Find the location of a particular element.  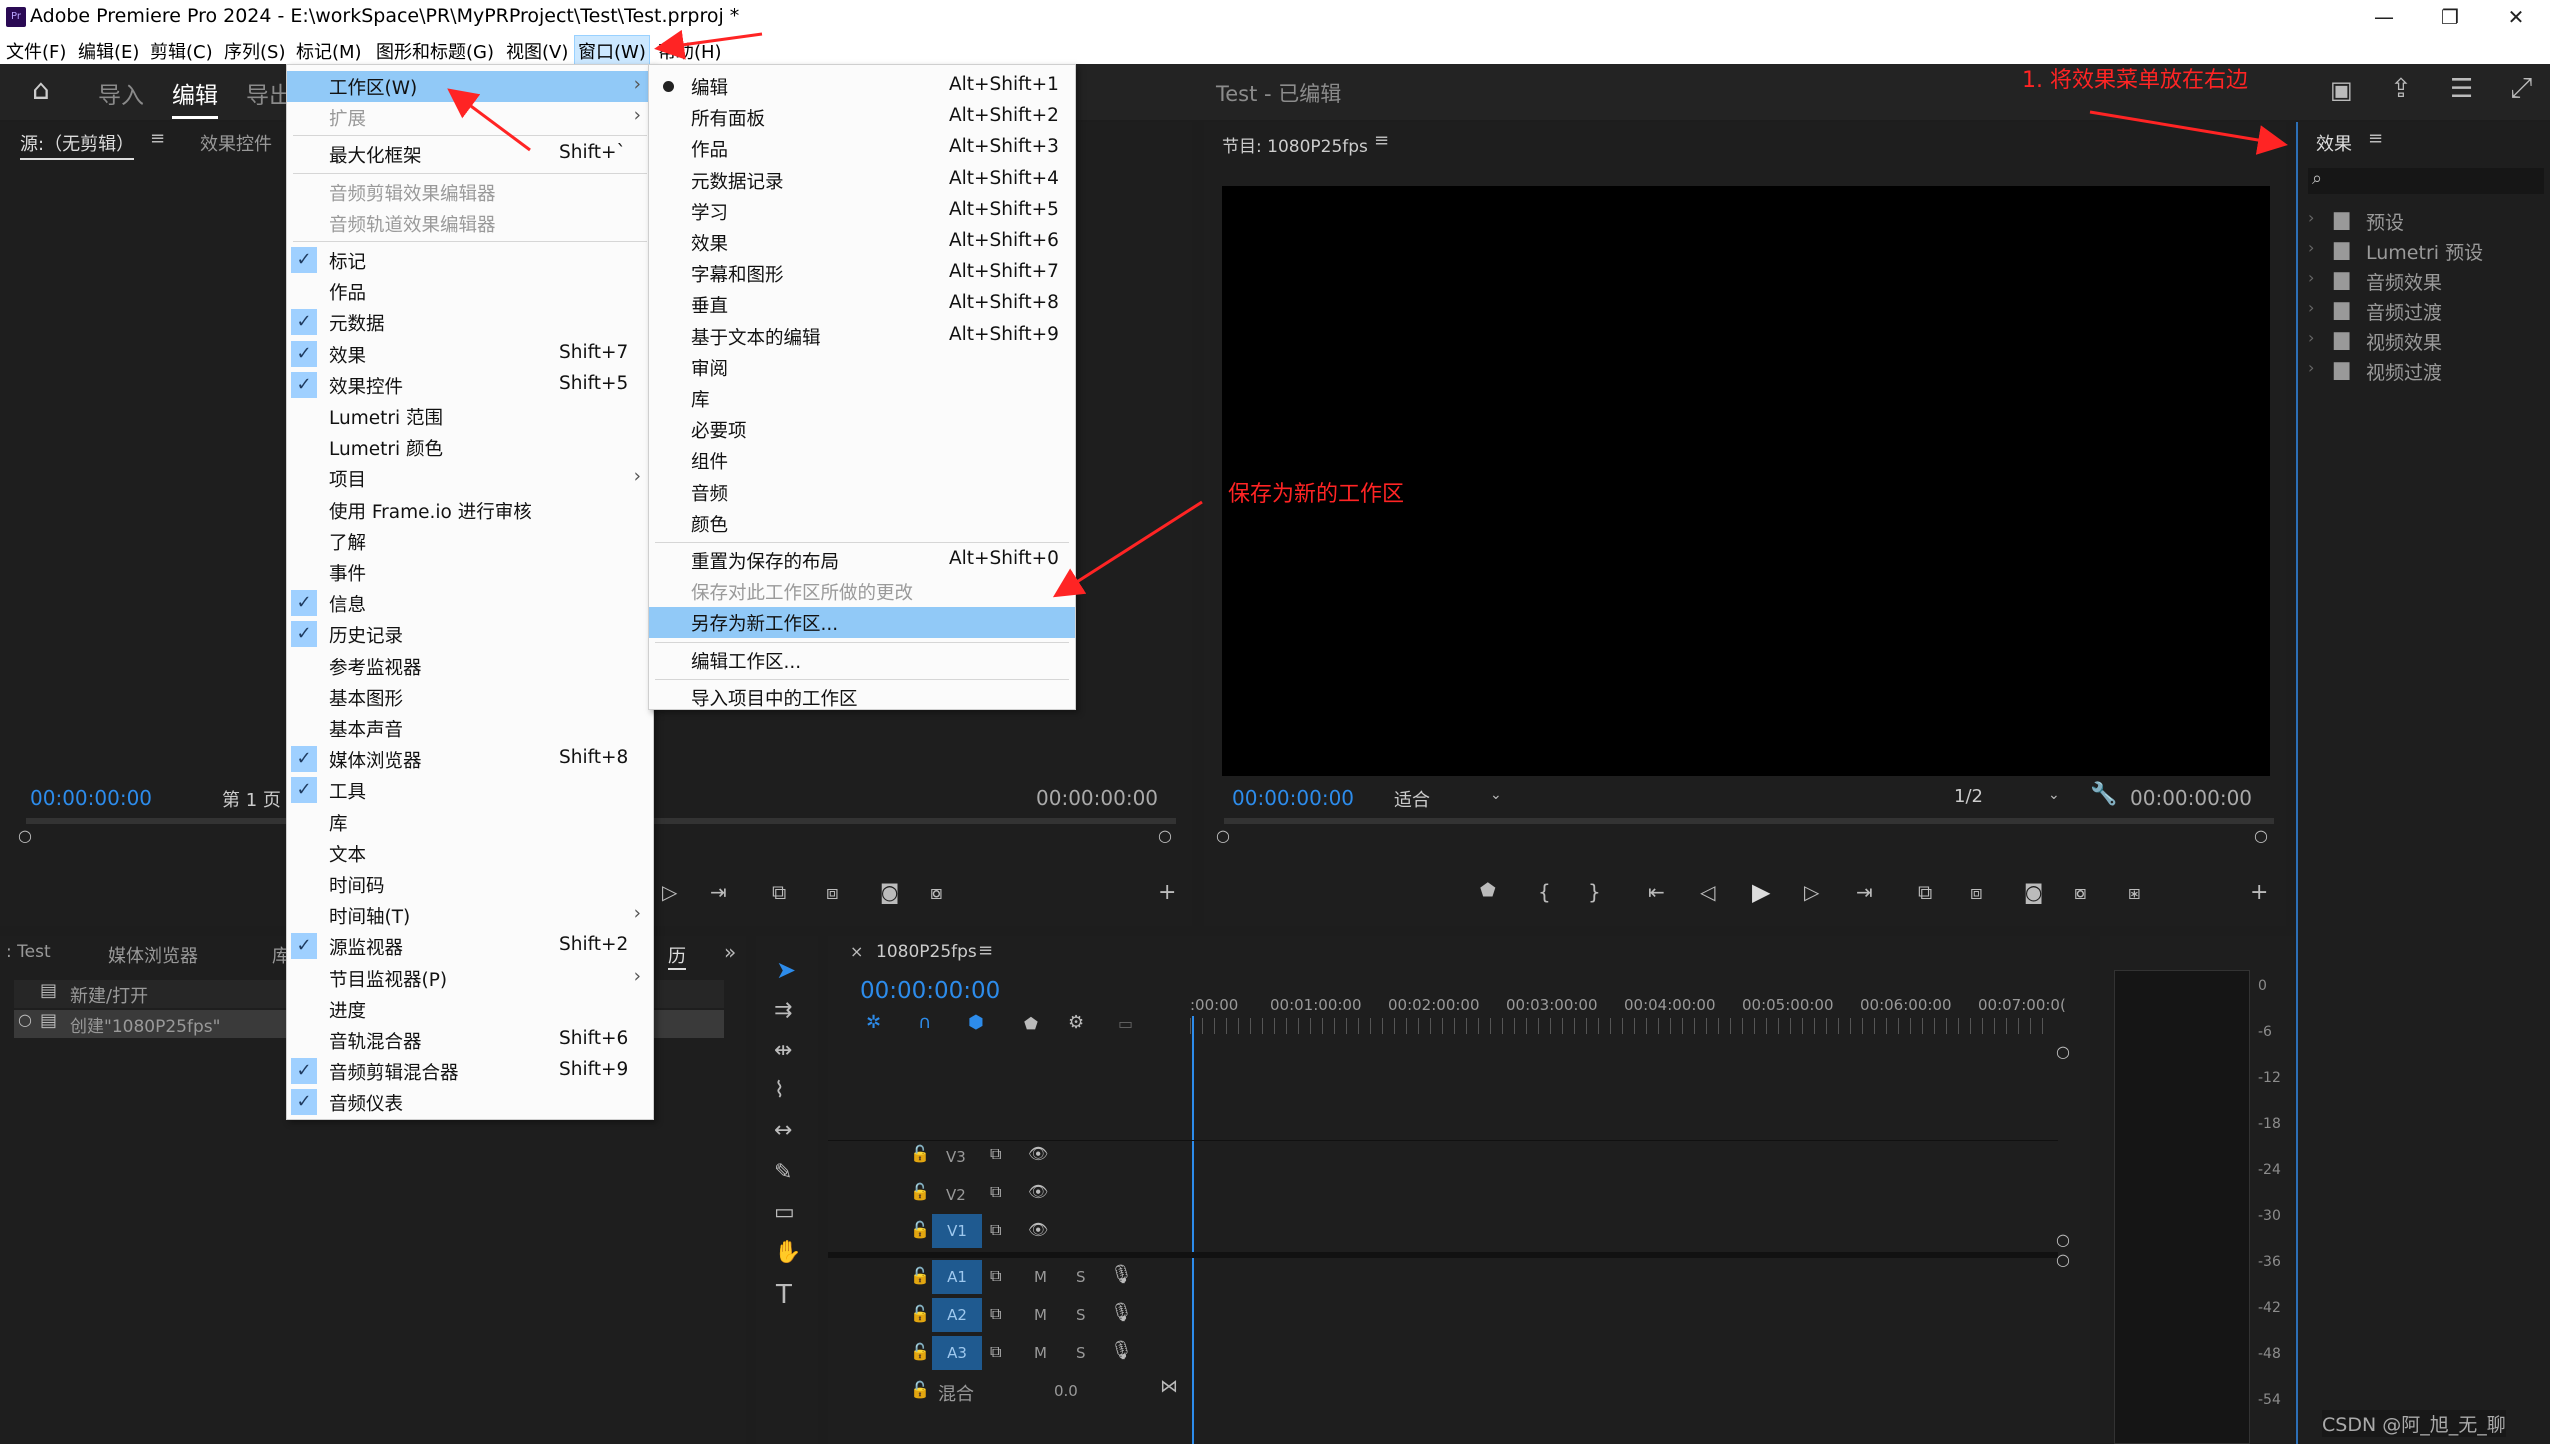

arrow-to-workspace is located at coordinates (489, 120).